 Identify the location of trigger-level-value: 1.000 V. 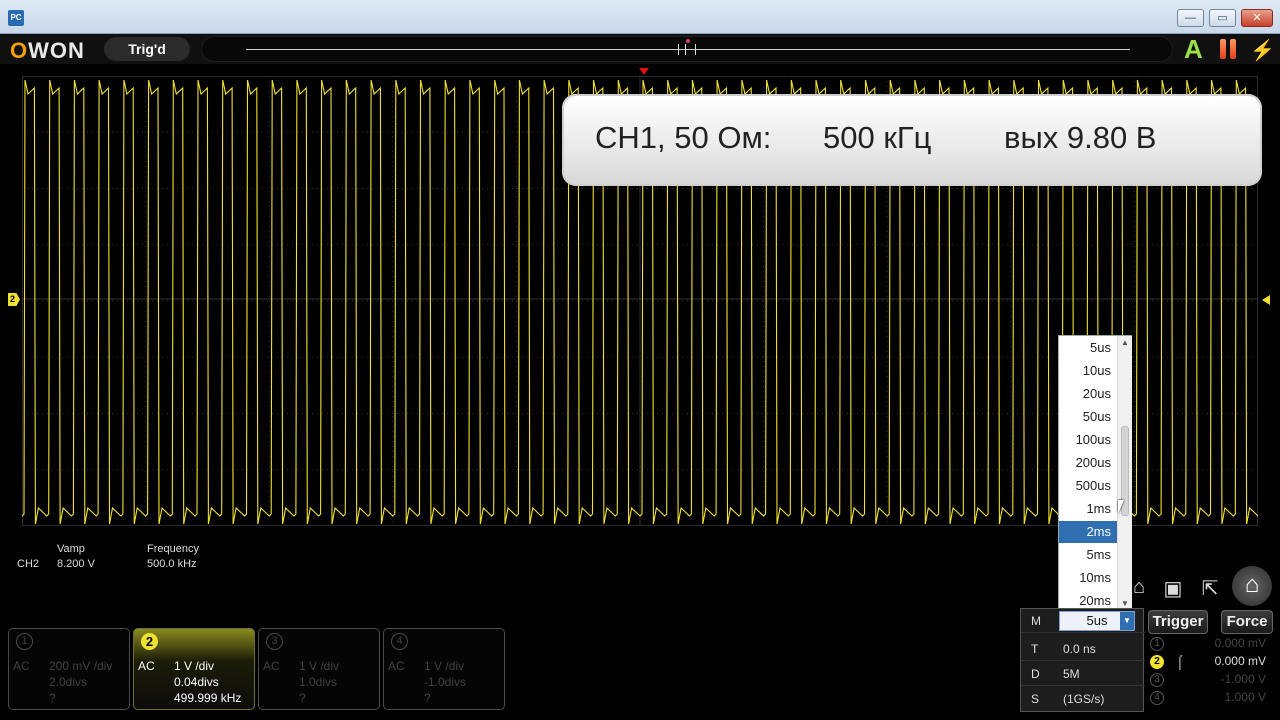
(1245, 697).